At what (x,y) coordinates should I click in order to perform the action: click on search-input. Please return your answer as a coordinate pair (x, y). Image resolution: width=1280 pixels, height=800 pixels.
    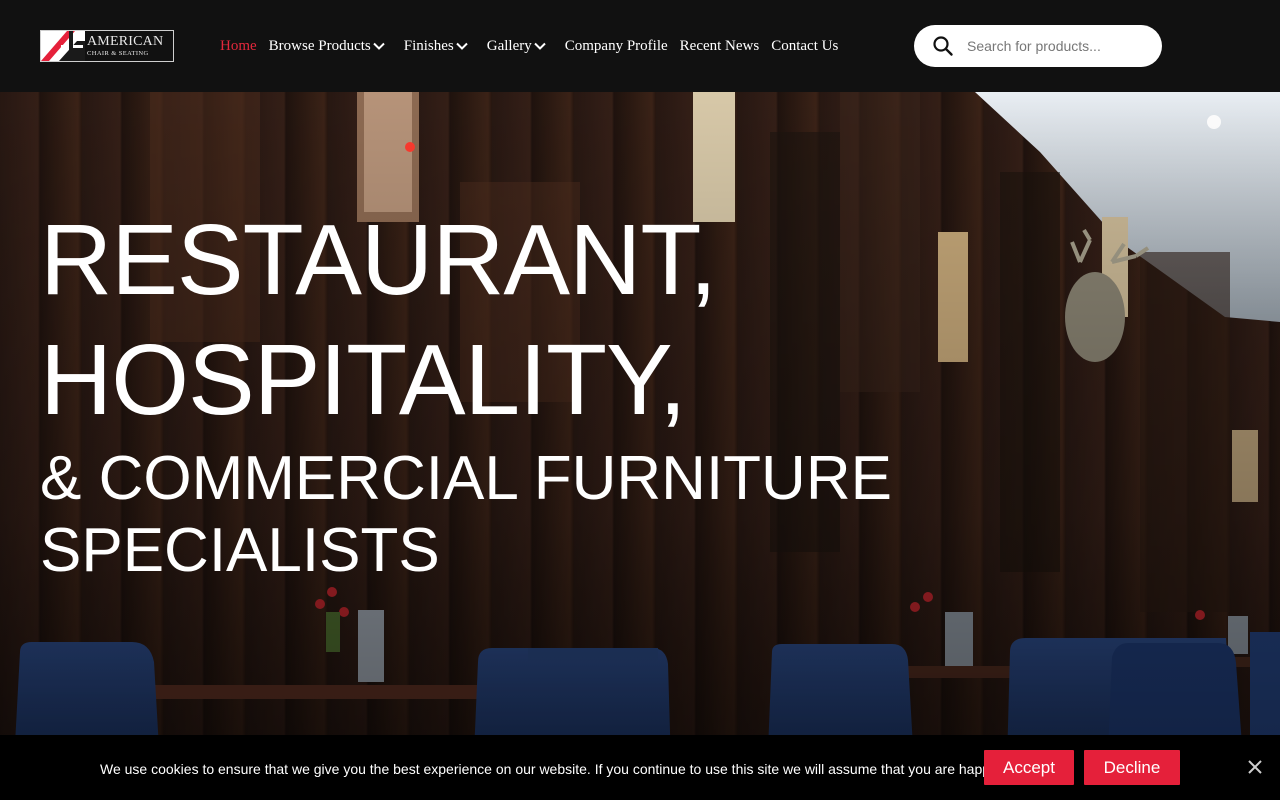
    Looking at the image, I should click on (1062, 46).